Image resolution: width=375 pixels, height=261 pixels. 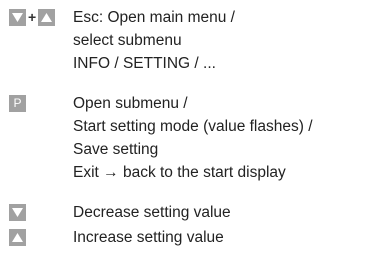 I want to click on key-down-wrapper, so click(x=17, y=212).